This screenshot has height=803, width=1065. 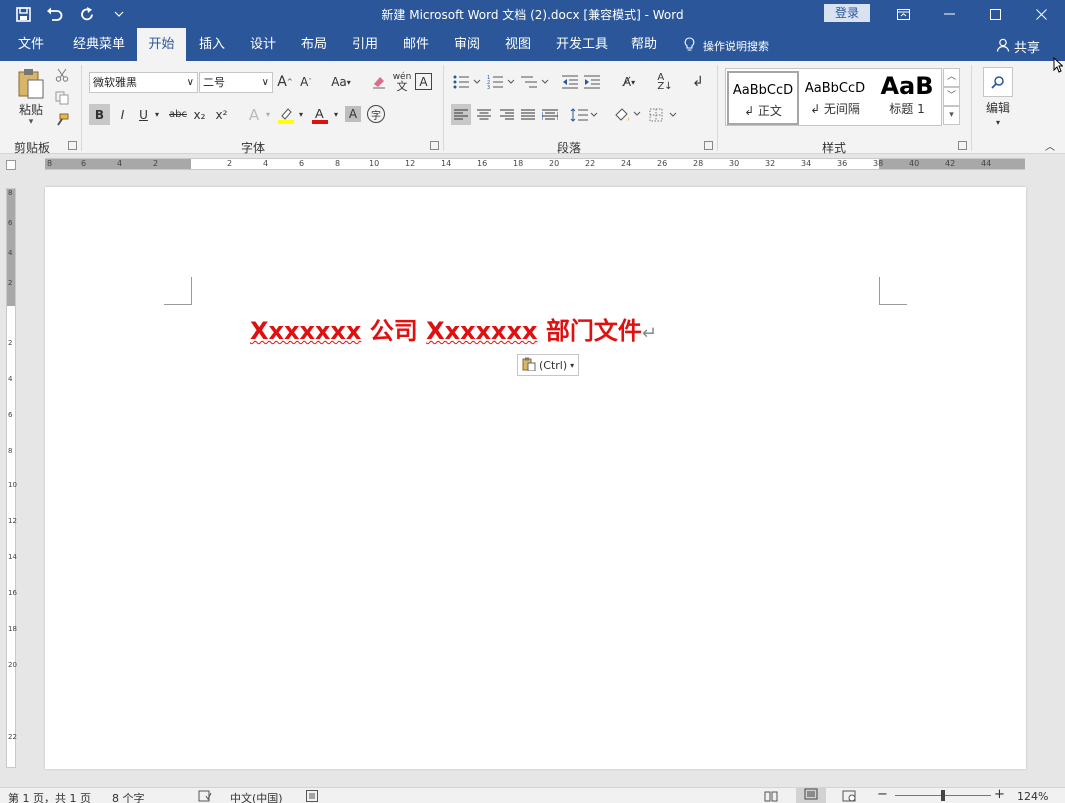 What do you see at coordinates (951, 115) in the screenshot?
I see `more-styles-icon: ▾` at bounding box center [951, 115].